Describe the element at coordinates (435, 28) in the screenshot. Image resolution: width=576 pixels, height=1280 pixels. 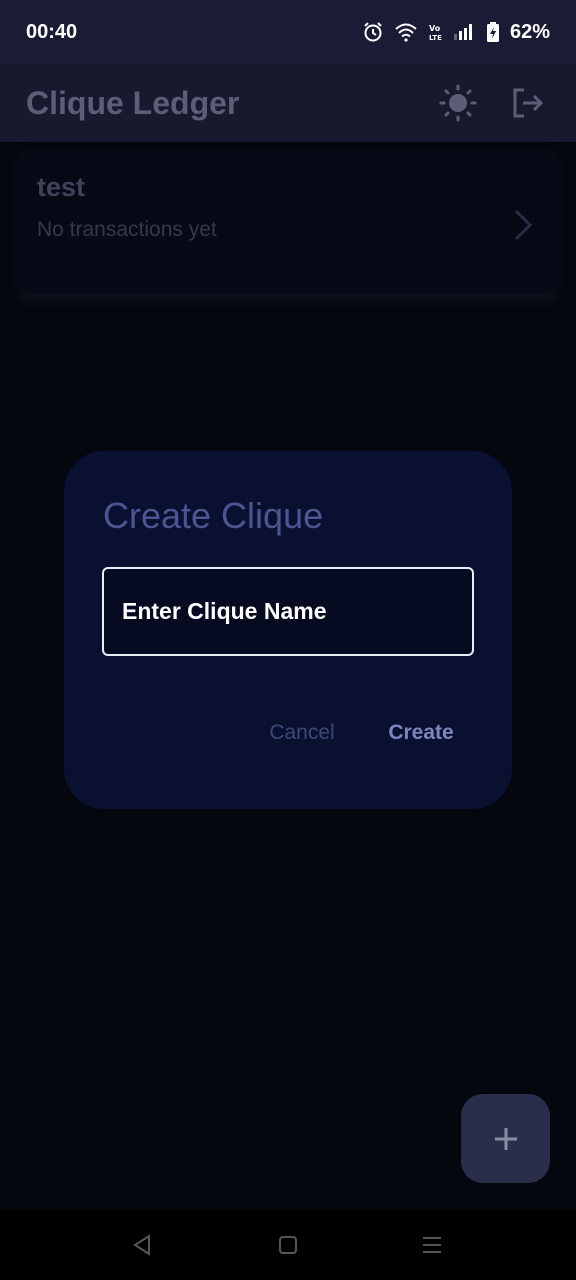
I see `svg-text: Vo` at that location.